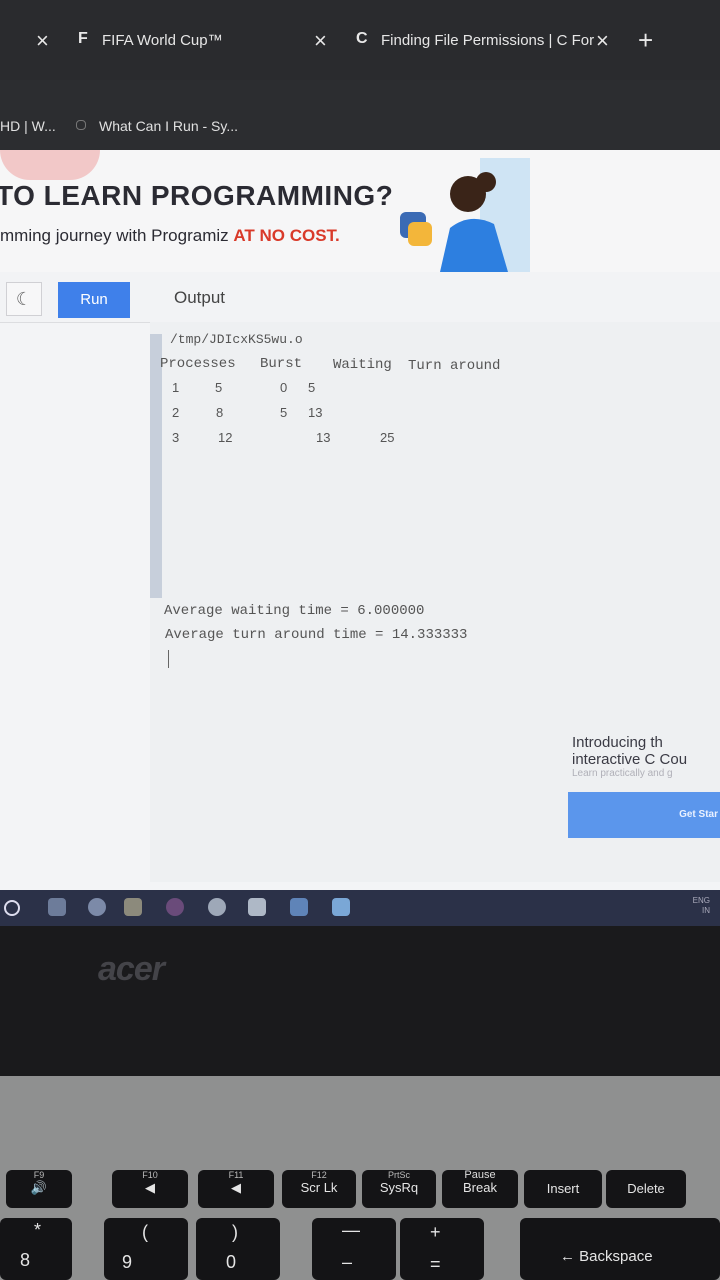 The image size is (720, 1280). I want to click on file-explorer-icon, so click(133, 907).